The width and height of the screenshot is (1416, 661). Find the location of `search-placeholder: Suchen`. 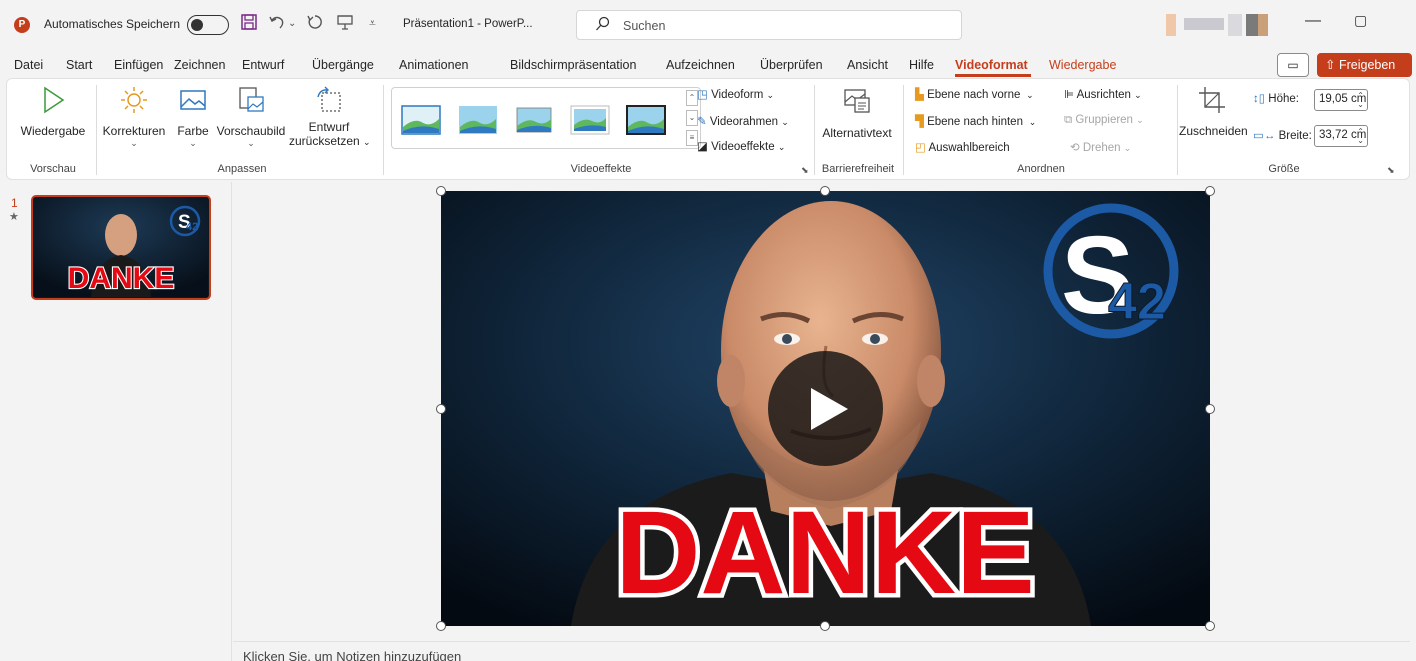

search-placeholder: Suchen is located at coordinates (644, 26).